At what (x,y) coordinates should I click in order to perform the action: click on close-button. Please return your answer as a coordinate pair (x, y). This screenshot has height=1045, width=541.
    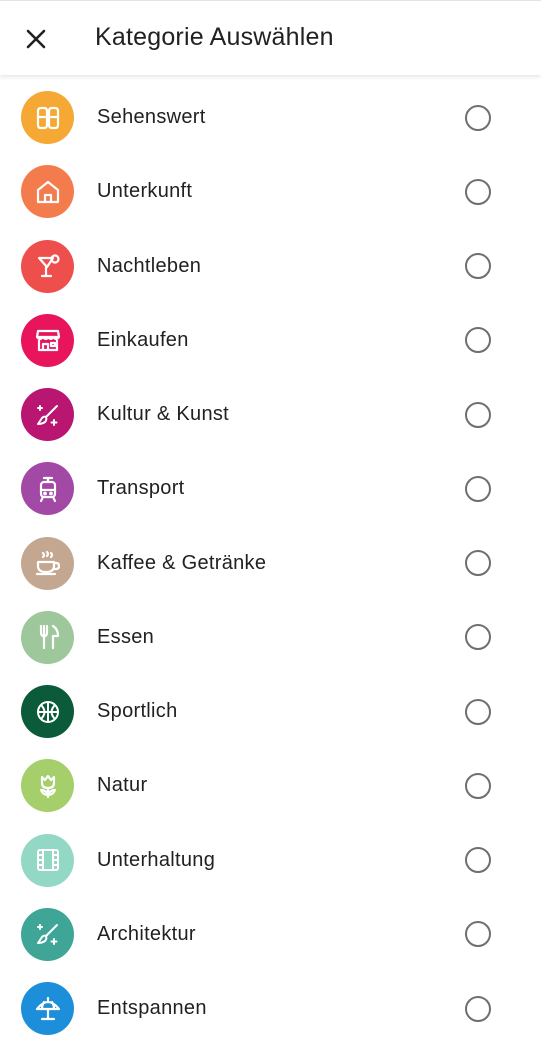
    Looking at the image, I should click on (36, 39).